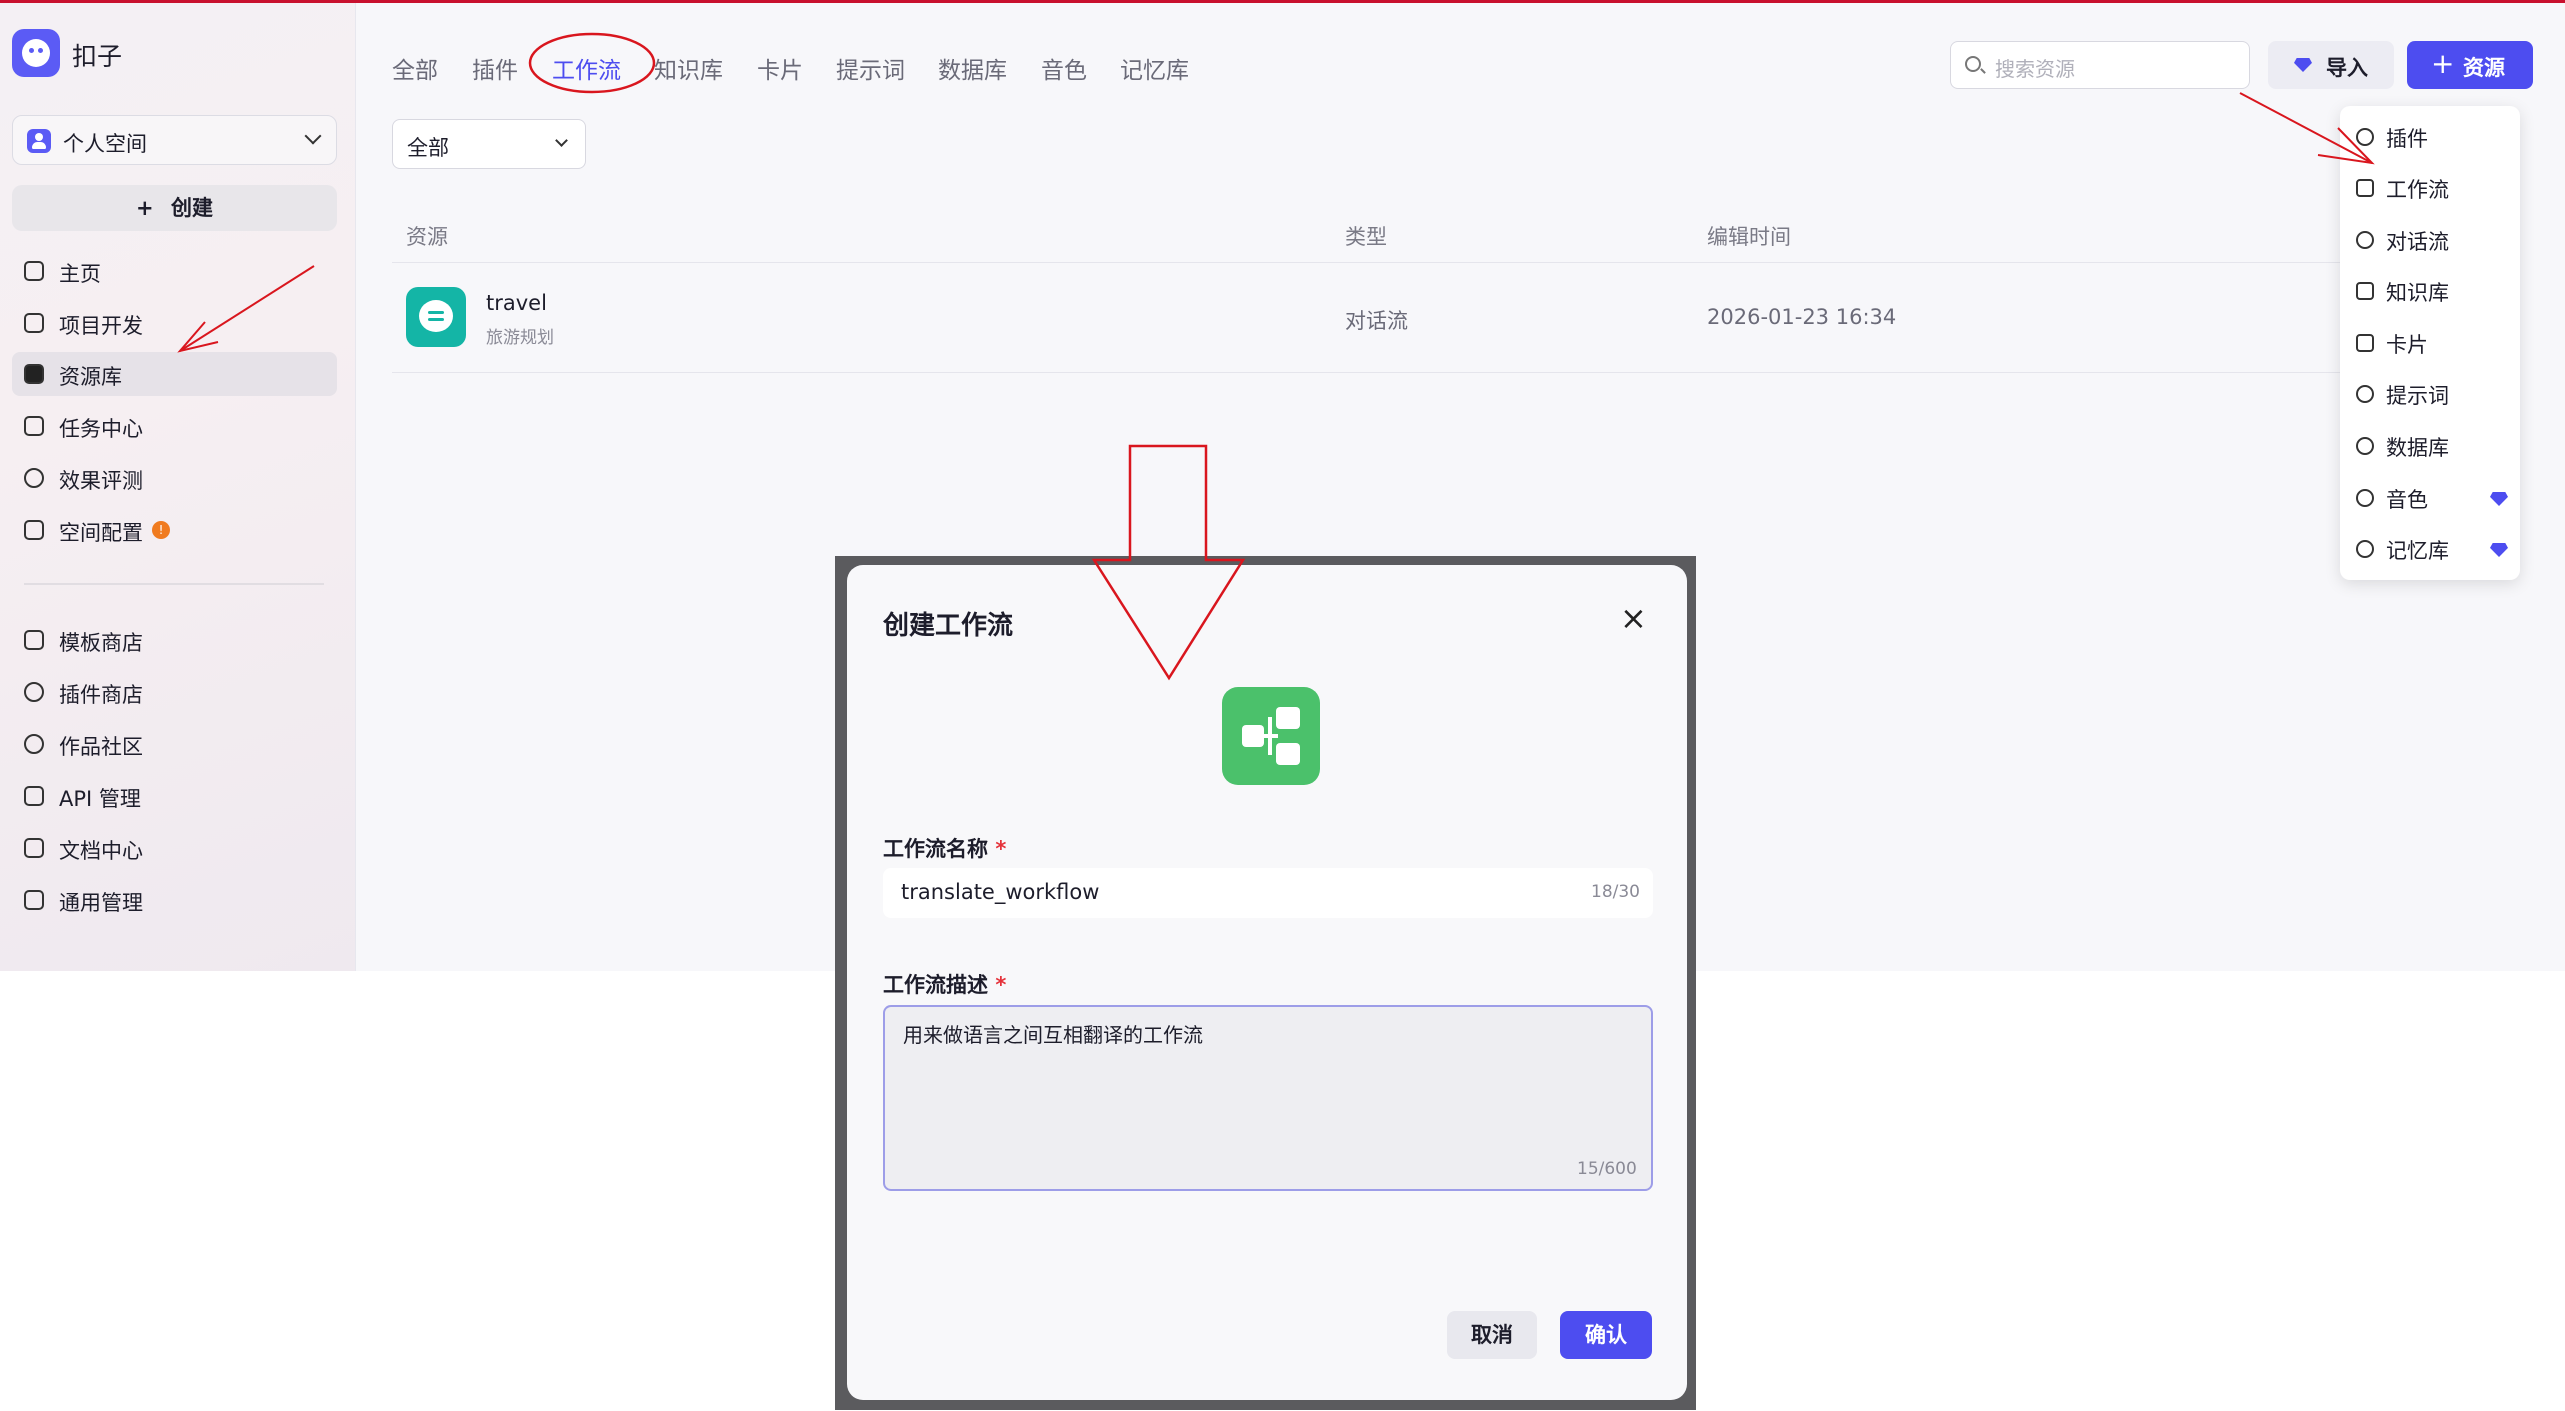 The height and width of the screenshot is (1411, 2565). I want to click on create-button: + 创建, so click(174, 208).